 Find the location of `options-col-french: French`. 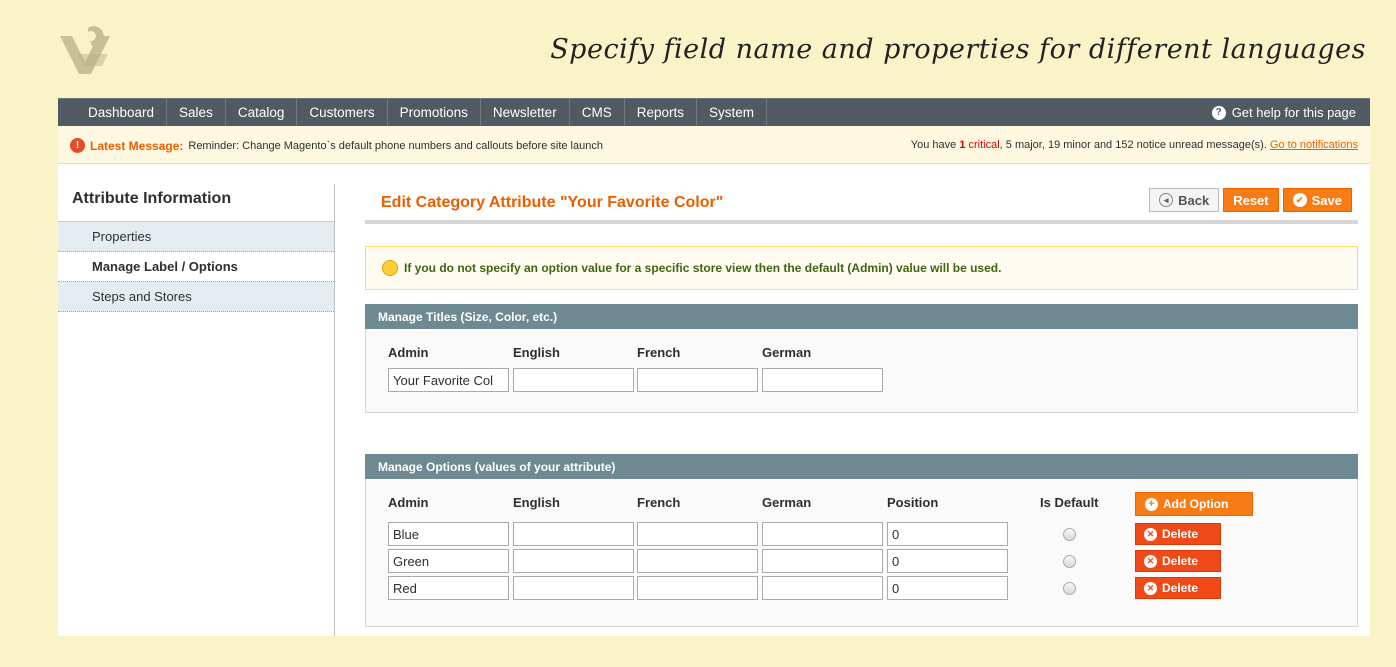

options-col-french: French is located at coordinates (659, 502).